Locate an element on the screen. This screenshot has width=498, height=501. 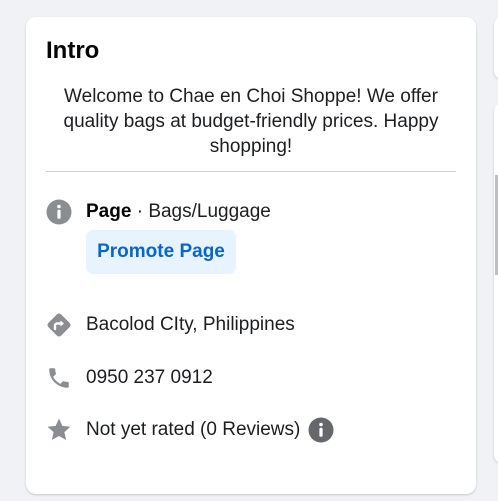
rating-info-icon is located at coordinates (321, 430).